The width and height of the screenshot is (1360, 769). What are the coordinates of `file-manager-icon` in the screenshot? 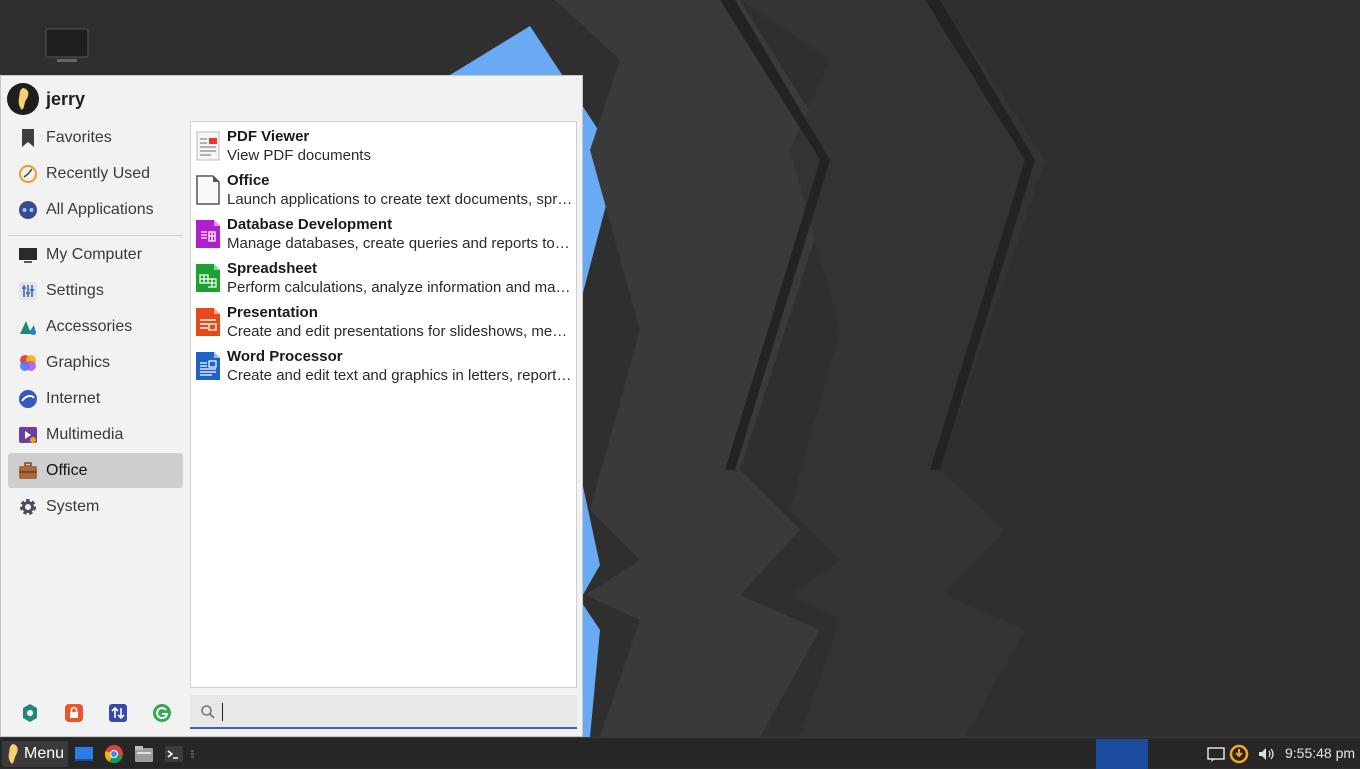 It's located at (144, 754).